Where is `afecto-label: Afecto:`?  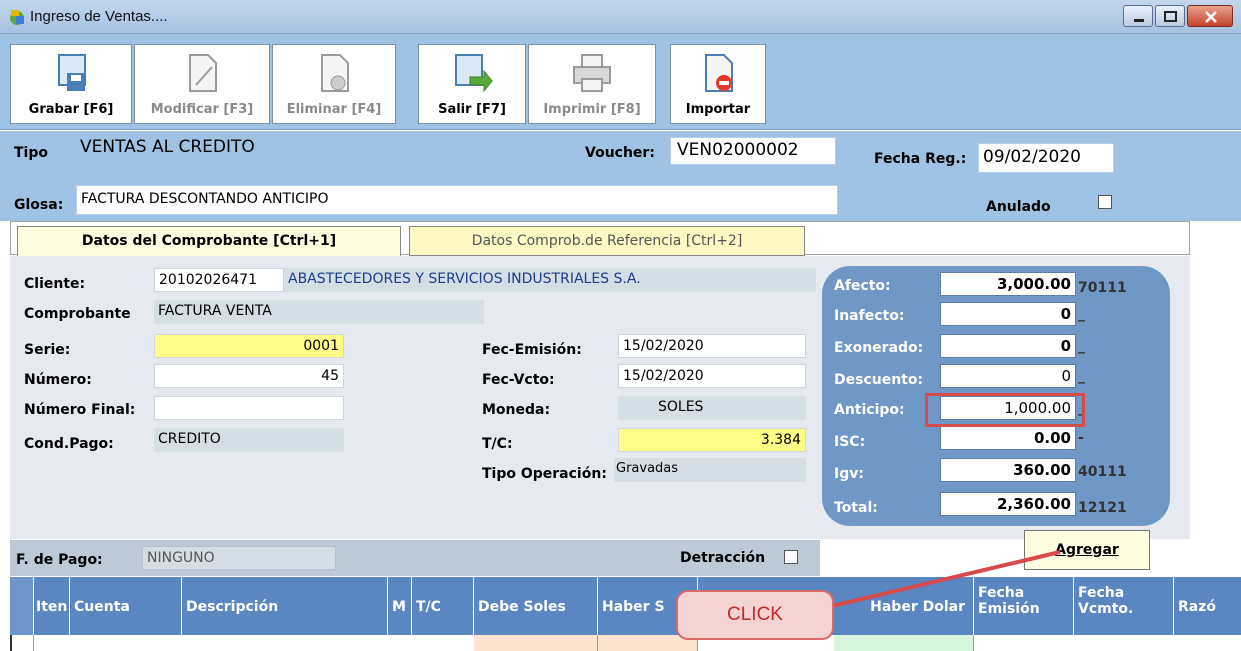 afecto-label: Afecto: is located at coordinates (862, 286).